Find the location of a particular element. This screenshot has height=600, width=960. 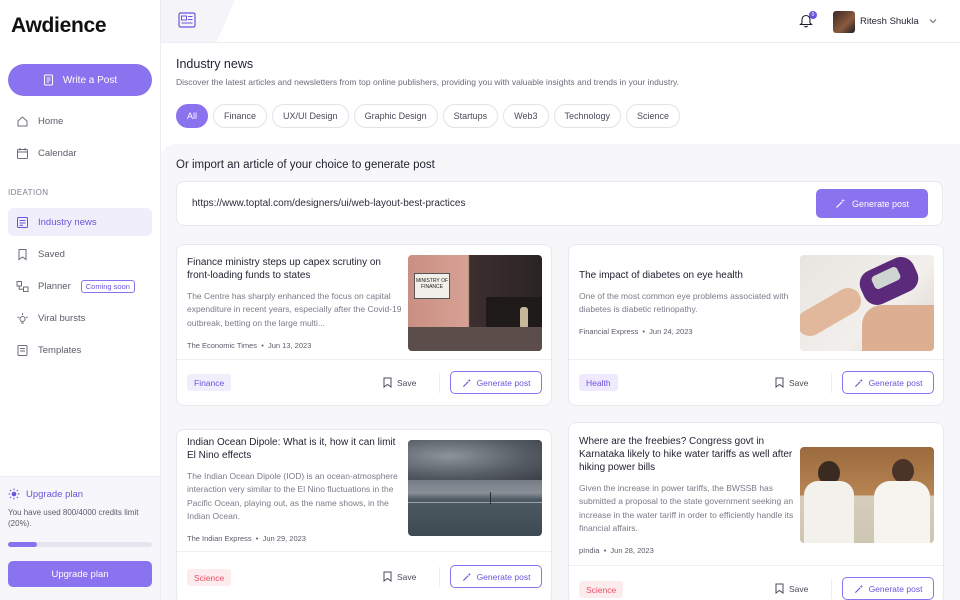

write-post-button: Write a Post is located at coordinates (80, 80).